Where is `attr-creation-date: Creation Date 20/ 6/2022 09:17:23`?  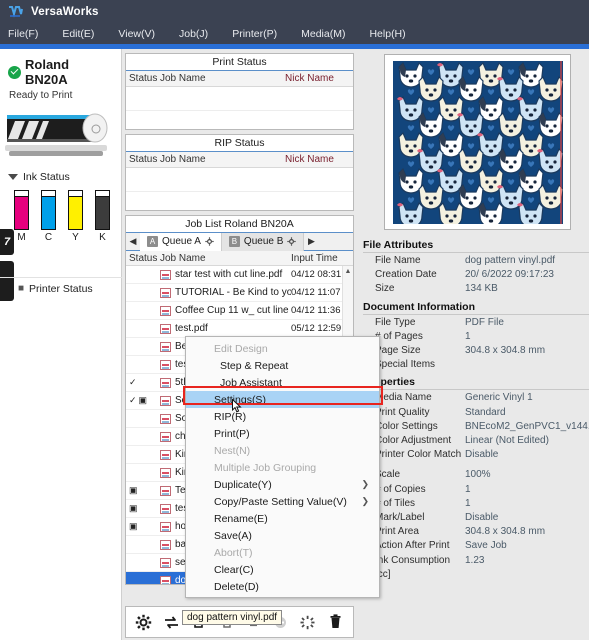
attr-creation-date: Creation Date 20/ 6/2022 09:17:23 is located at coordinates (464, 275).